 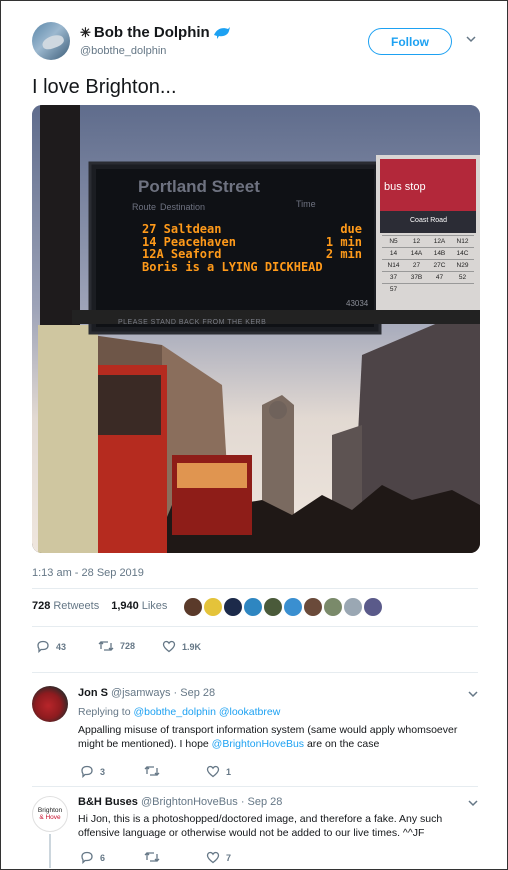 I want to click on reply-action: 43, so click(x=51, y=646).